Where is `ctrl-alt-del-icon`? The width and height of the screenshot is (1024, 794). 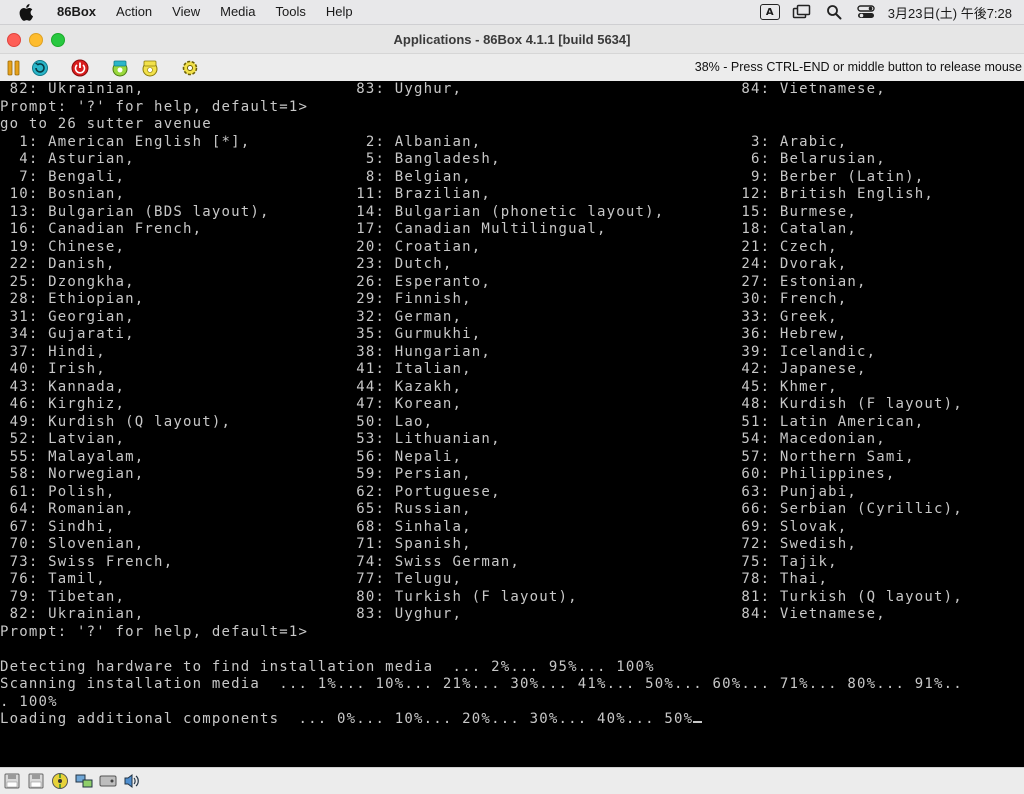
ctrl-alt-del-icon is located at coordinates (120, 68).